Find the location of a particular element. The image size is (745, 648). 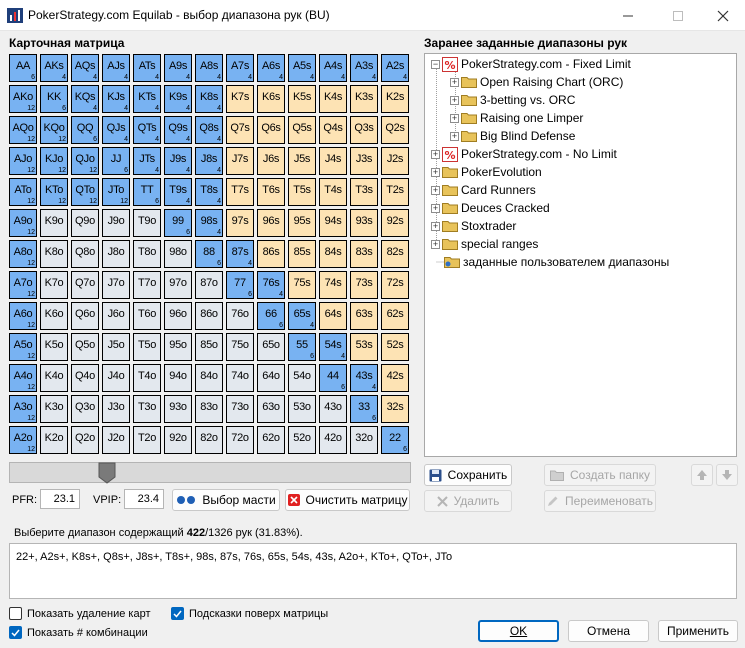

matrix-cell: K8s 4 is located at coordinates (209, 99).